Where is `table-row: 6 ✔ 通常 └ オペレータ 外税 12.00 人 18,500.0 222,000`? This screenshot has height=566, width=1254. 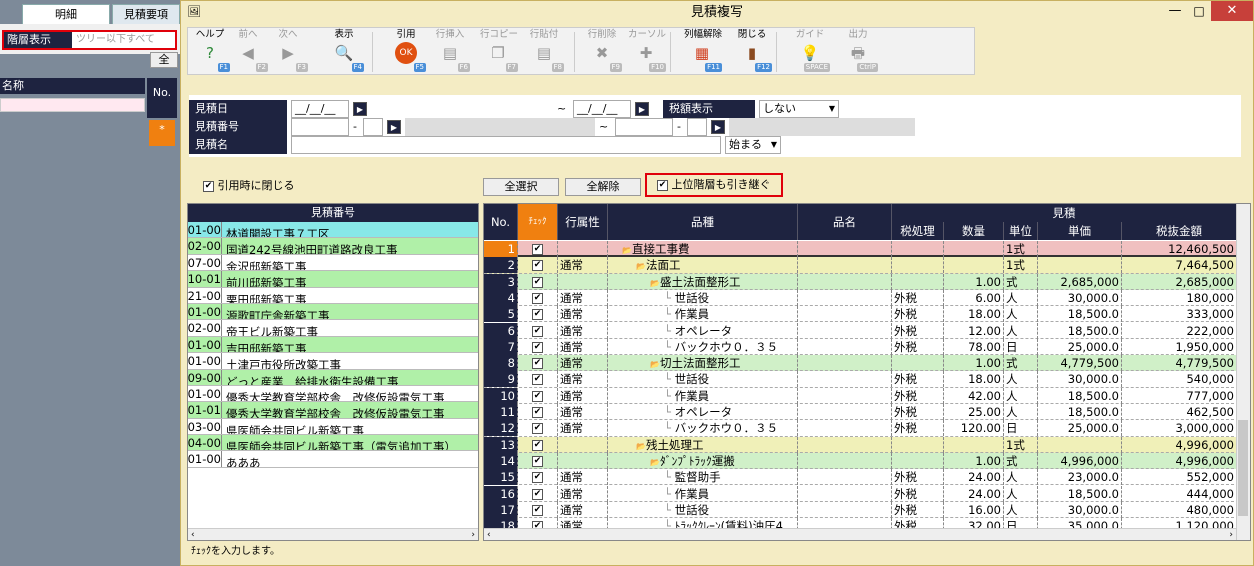 table-row: 6 ✔ 通常 └ オペレータ 外税 12.00 人 18,500.0 222,000 is located at coordinates (861, 330).